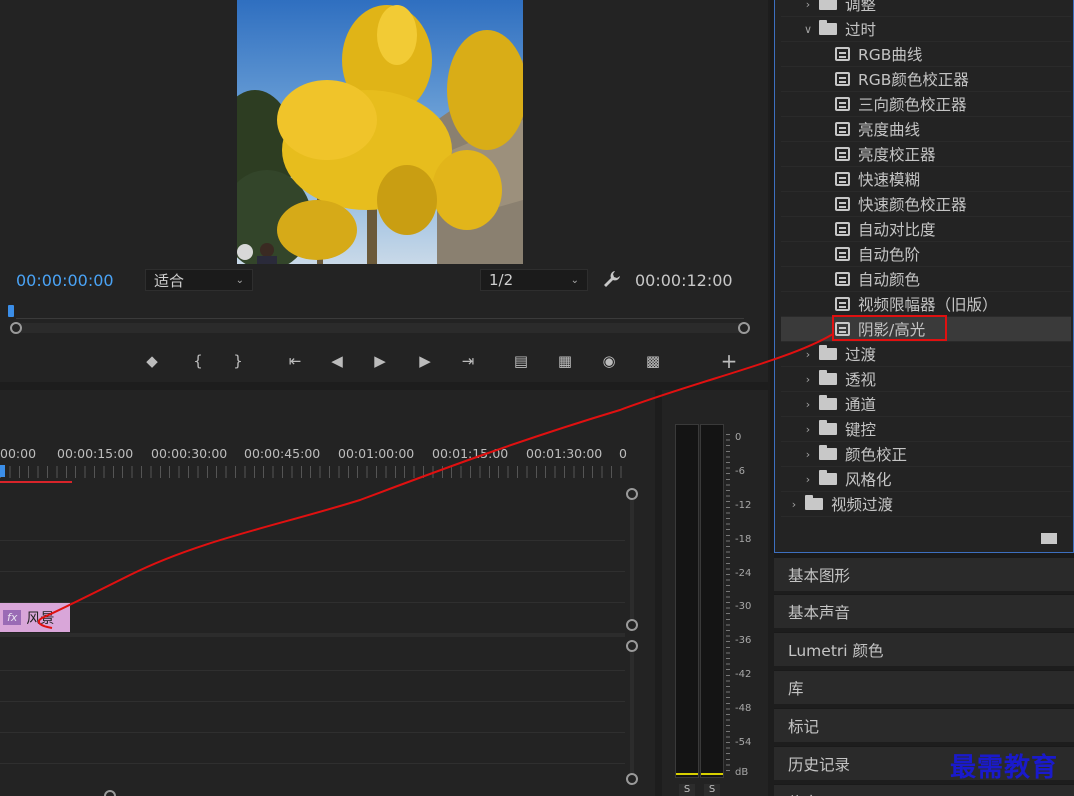 The image size is (1074, 796). Describe the element at coordinates (425, 361) in the screenshot. I see `step-forward-icon: ▶` at that location.